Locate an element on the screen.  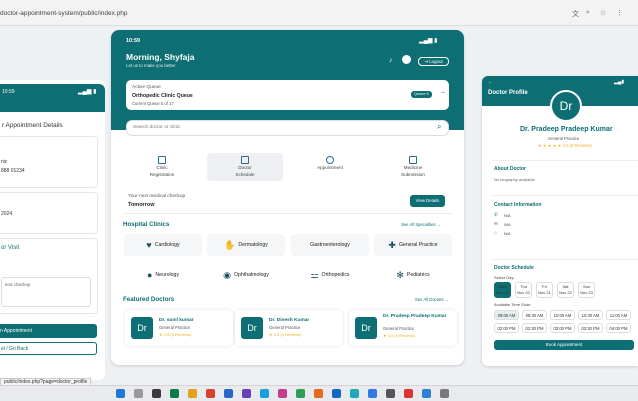
time-slot: 09:30 AM is located at coordinates (534, 315).